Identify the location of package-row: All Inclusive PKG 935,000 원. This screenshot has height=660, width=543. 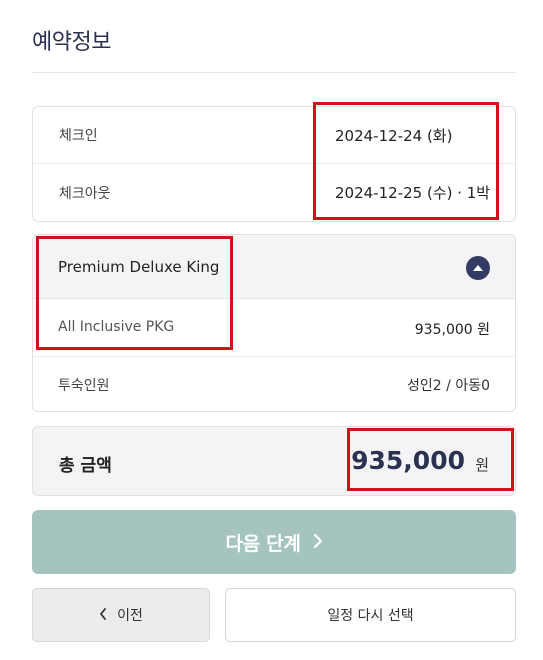
(274, 328).